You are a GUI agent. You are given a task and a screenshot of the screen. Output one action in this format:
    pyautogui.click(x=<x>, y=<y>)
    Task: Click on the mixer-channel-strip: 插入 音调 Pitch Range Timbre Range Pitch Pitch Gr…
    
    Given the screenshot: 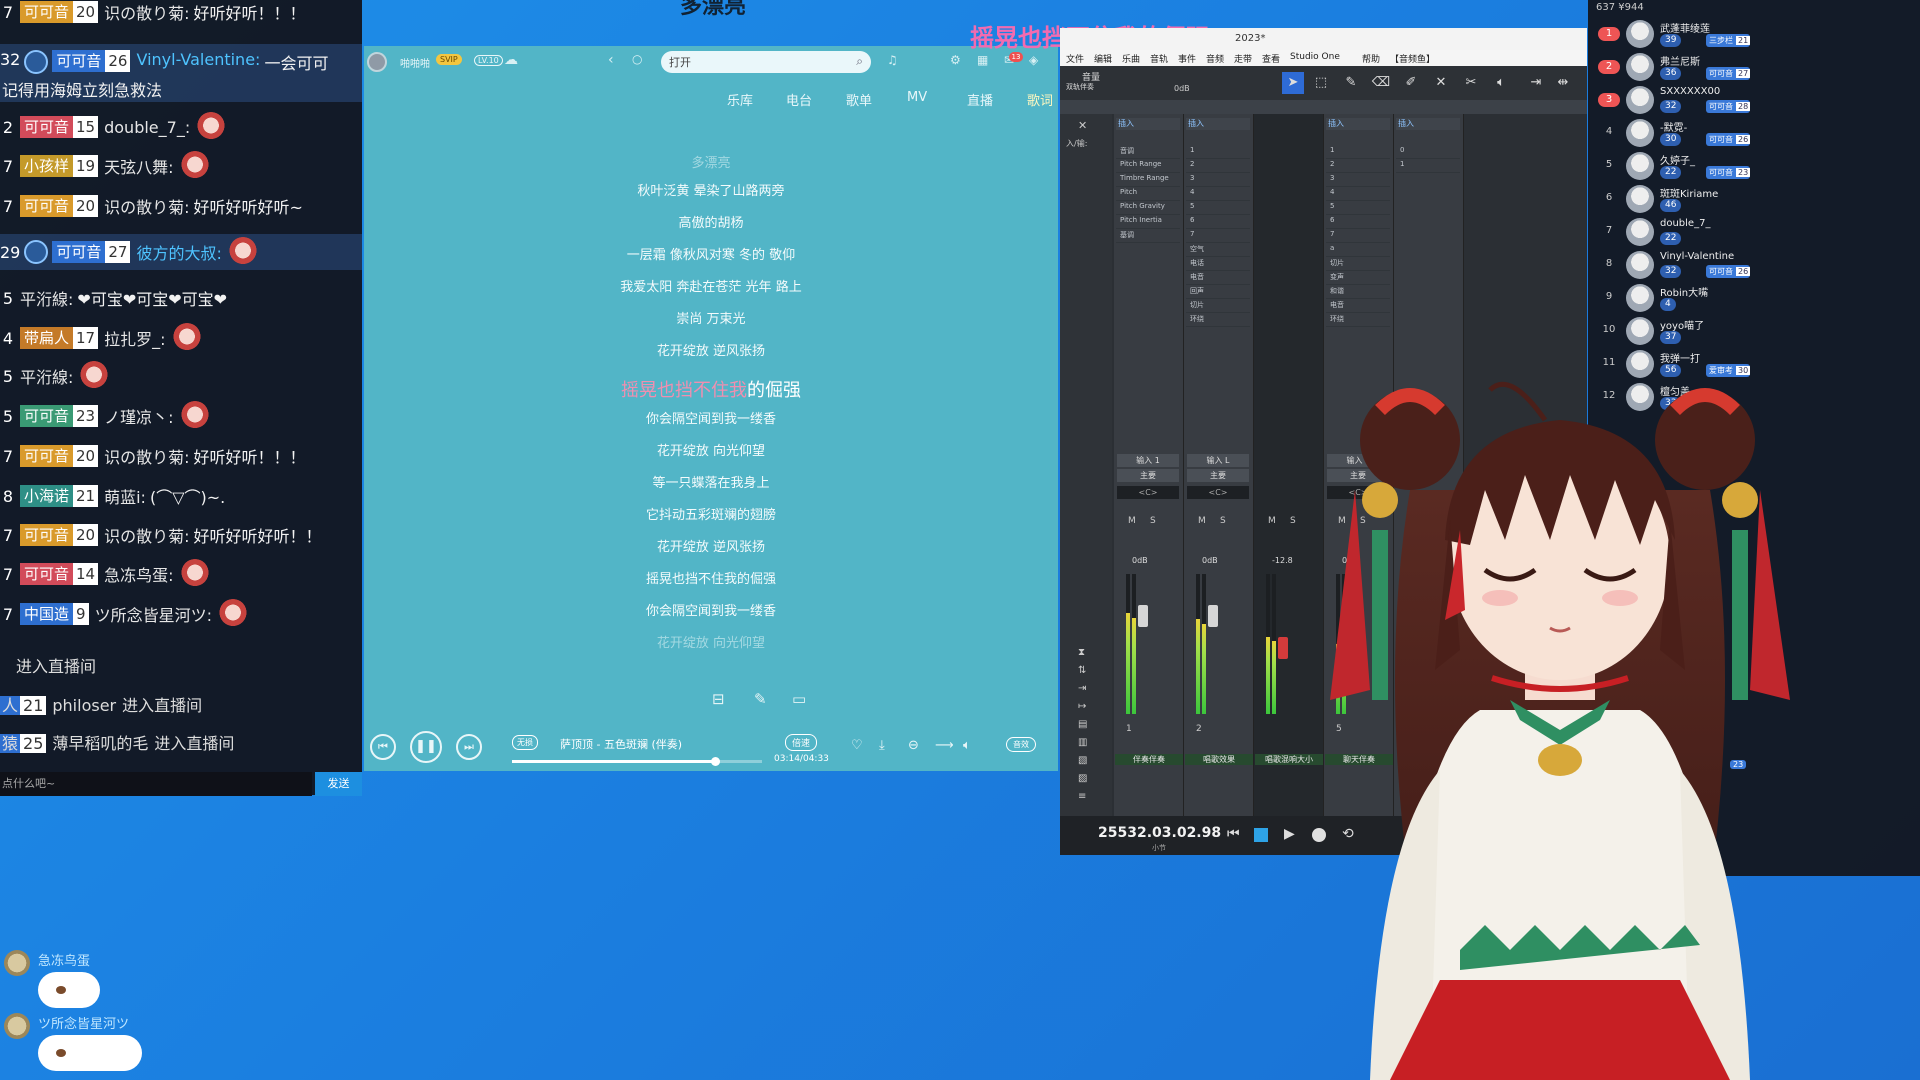 What is the action you would take?
    pyautogui.click(x=1149, y=465)
    